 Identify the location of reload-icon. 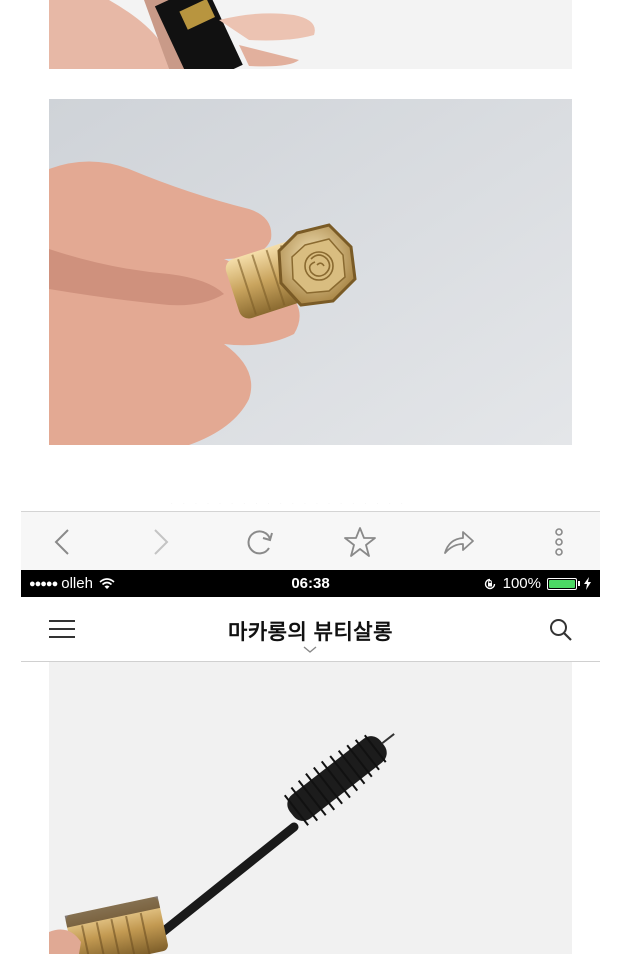
(260, 542).